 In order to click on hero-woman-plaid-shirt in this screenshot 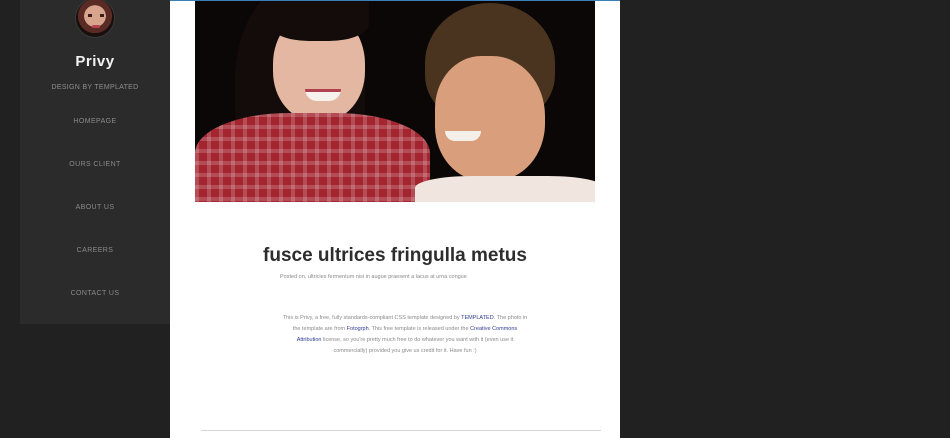, I will do `click(312, 157)`.